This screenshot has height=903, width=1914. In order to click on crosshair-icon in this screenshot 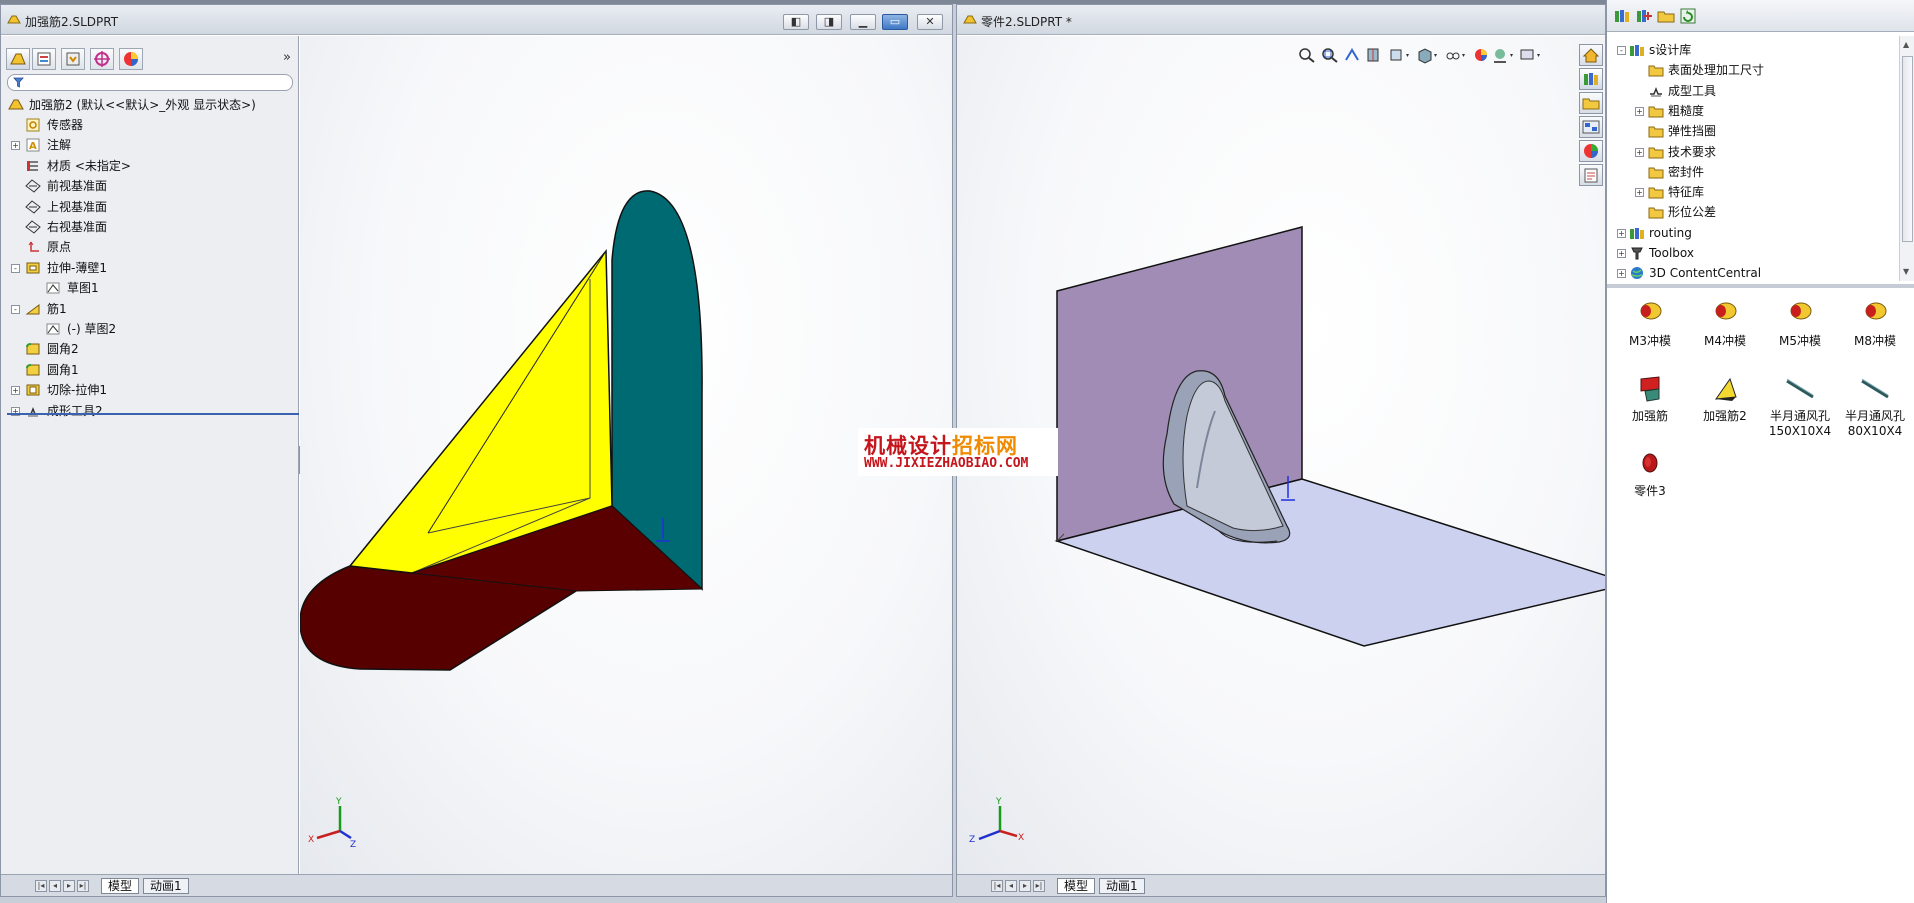, I will do `click(102, 59)`.